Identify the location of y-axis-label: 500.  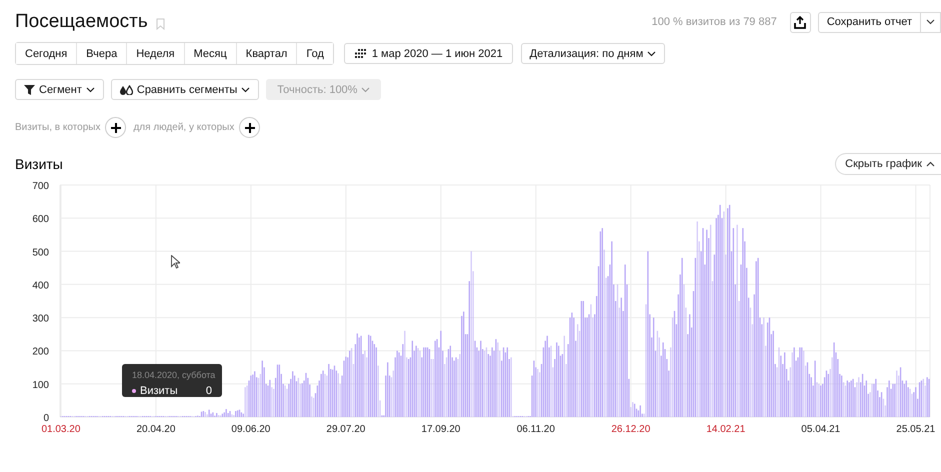
(40, 252).